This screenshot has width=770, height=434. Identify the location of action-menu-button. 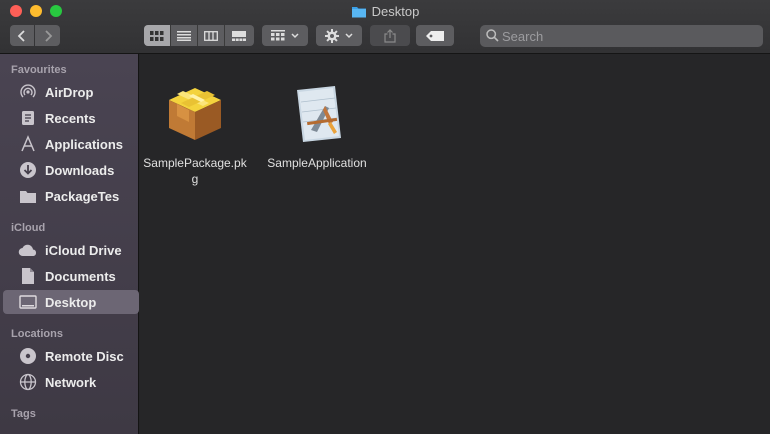
(339, 35).